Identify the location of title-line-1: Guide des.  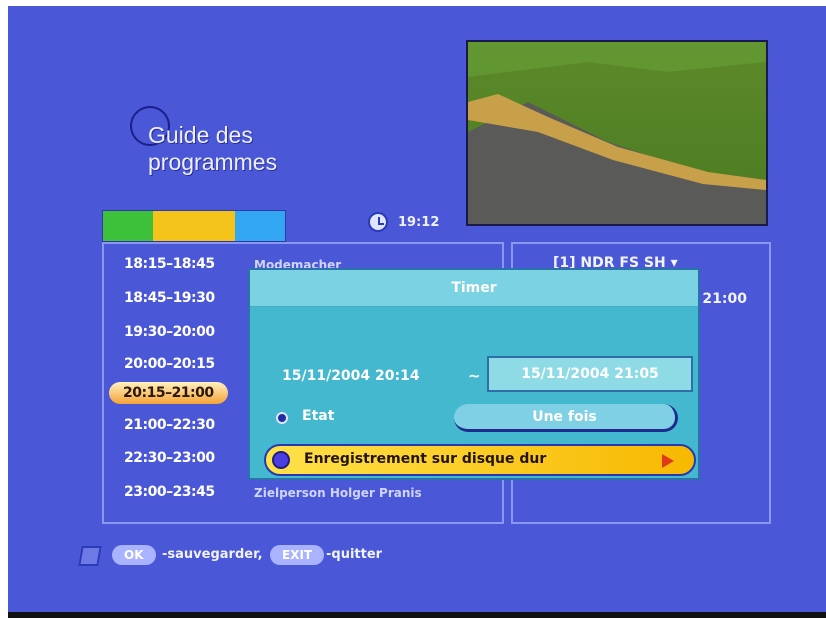
(200, 135).